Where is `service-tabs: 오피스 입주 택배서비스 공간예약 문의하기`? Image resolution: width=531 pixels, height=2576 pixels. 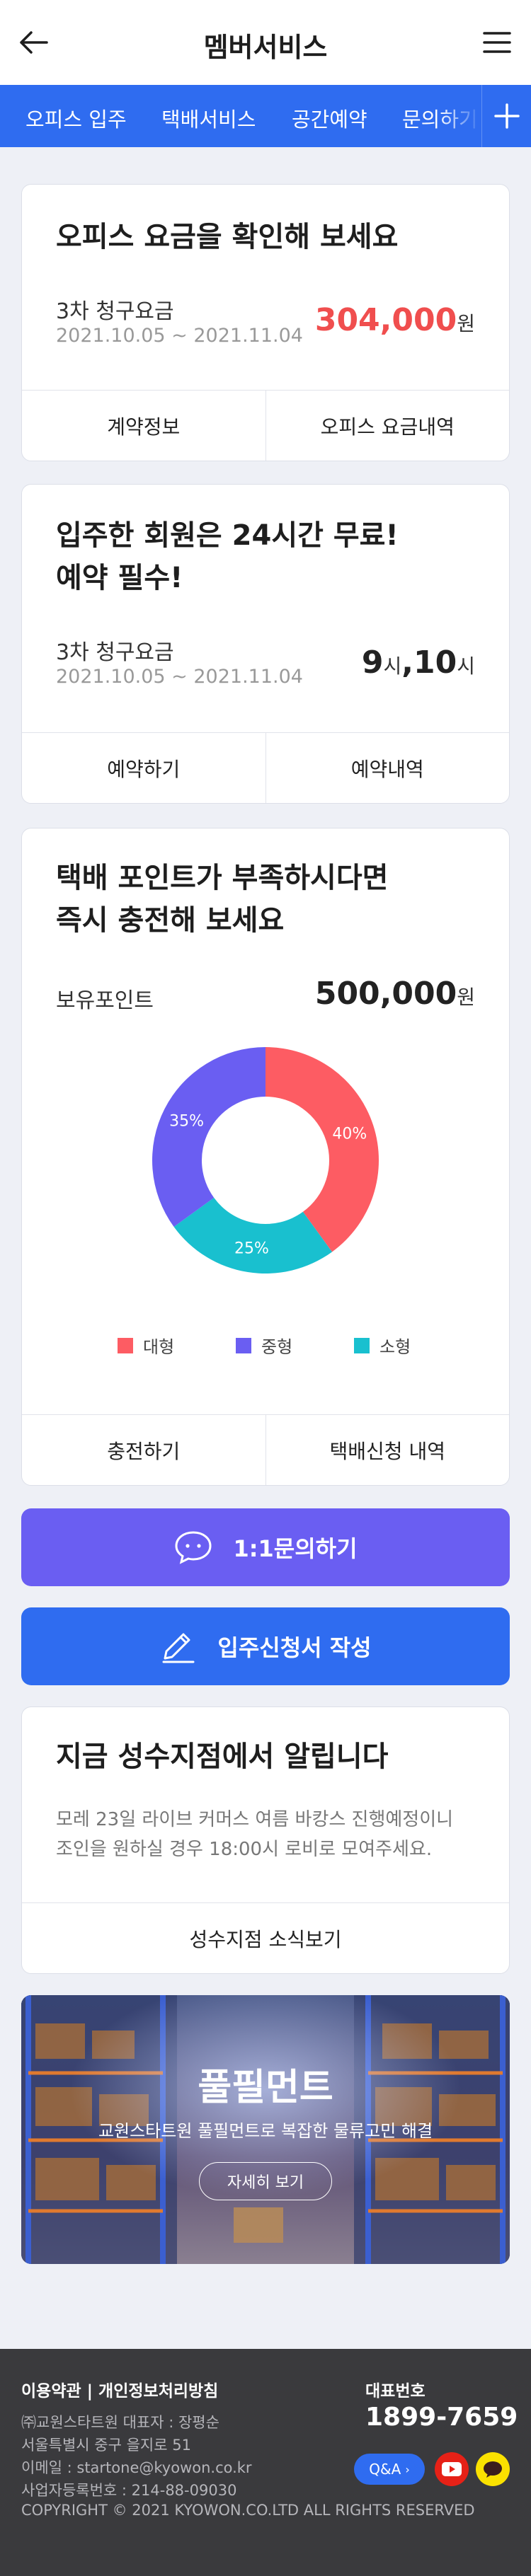
service-tabs: 오피스 입주 택배서비스 공간예약 문의하기 is located at coordinates (265, 116).